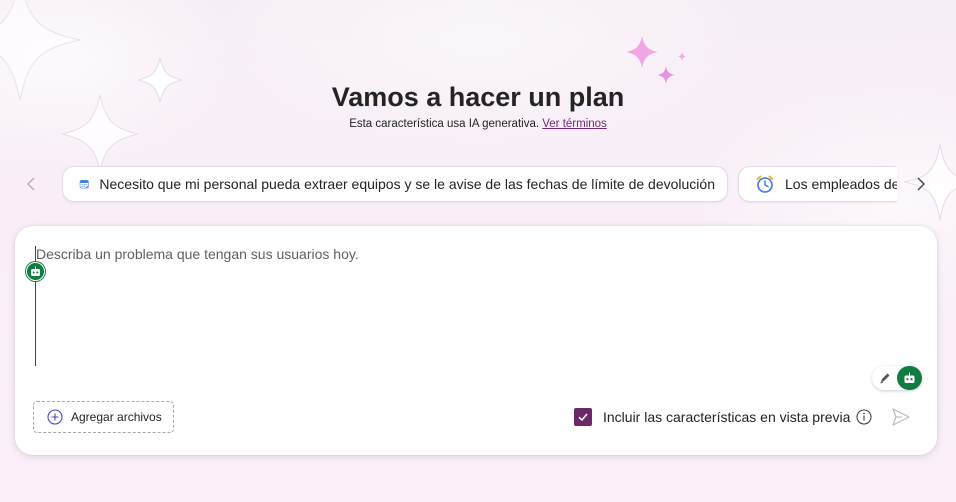 This screenshot has width=956, height=502. I want to click on copilot-button, so click(909, 378).